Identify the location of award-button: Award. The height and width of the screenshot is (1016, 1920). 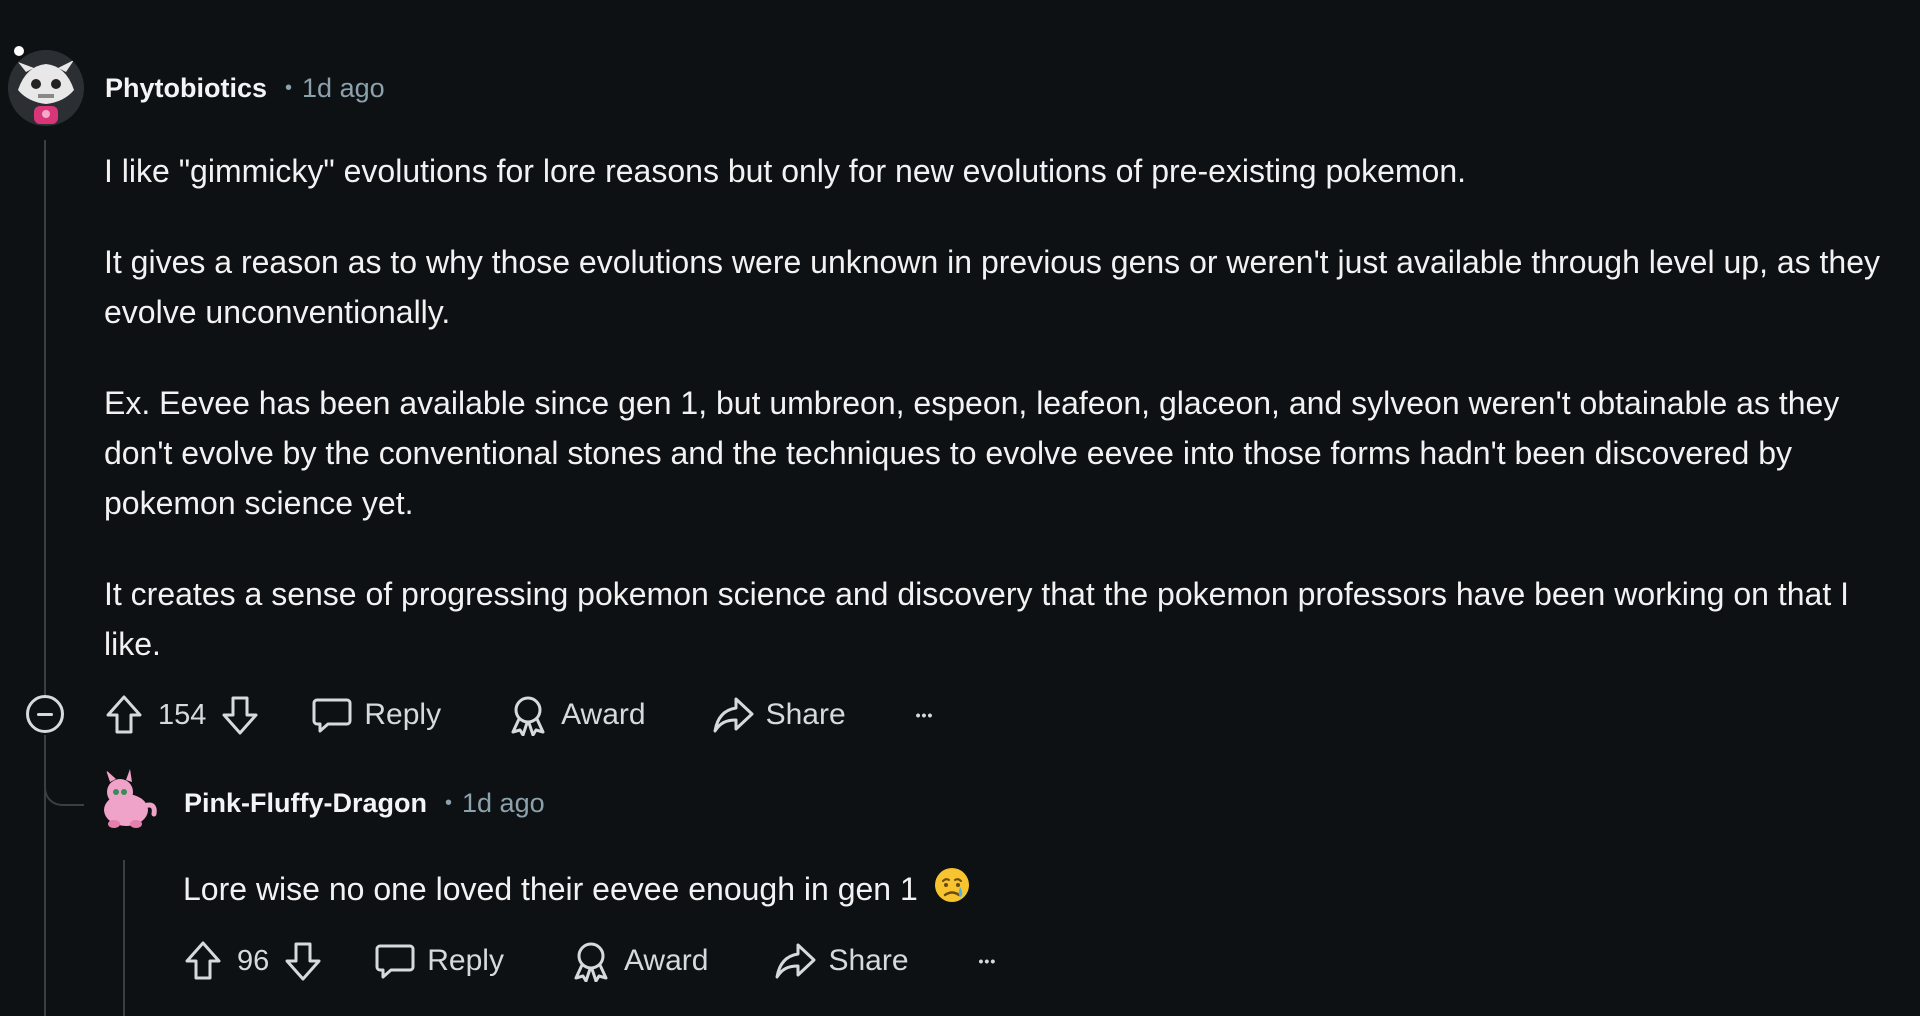
(576, 715).